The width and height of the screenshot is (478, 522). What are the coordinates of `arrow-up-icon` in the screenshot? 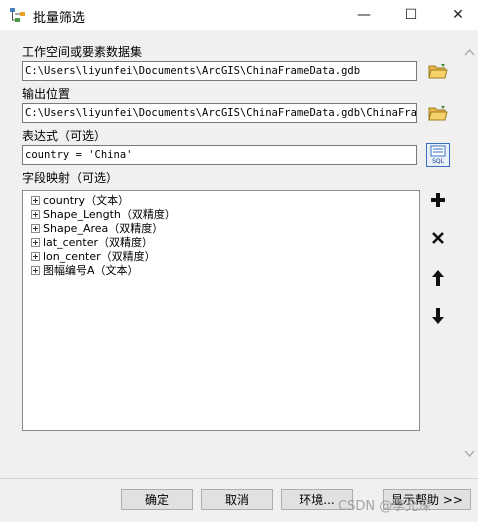 It's located at (438, 278).